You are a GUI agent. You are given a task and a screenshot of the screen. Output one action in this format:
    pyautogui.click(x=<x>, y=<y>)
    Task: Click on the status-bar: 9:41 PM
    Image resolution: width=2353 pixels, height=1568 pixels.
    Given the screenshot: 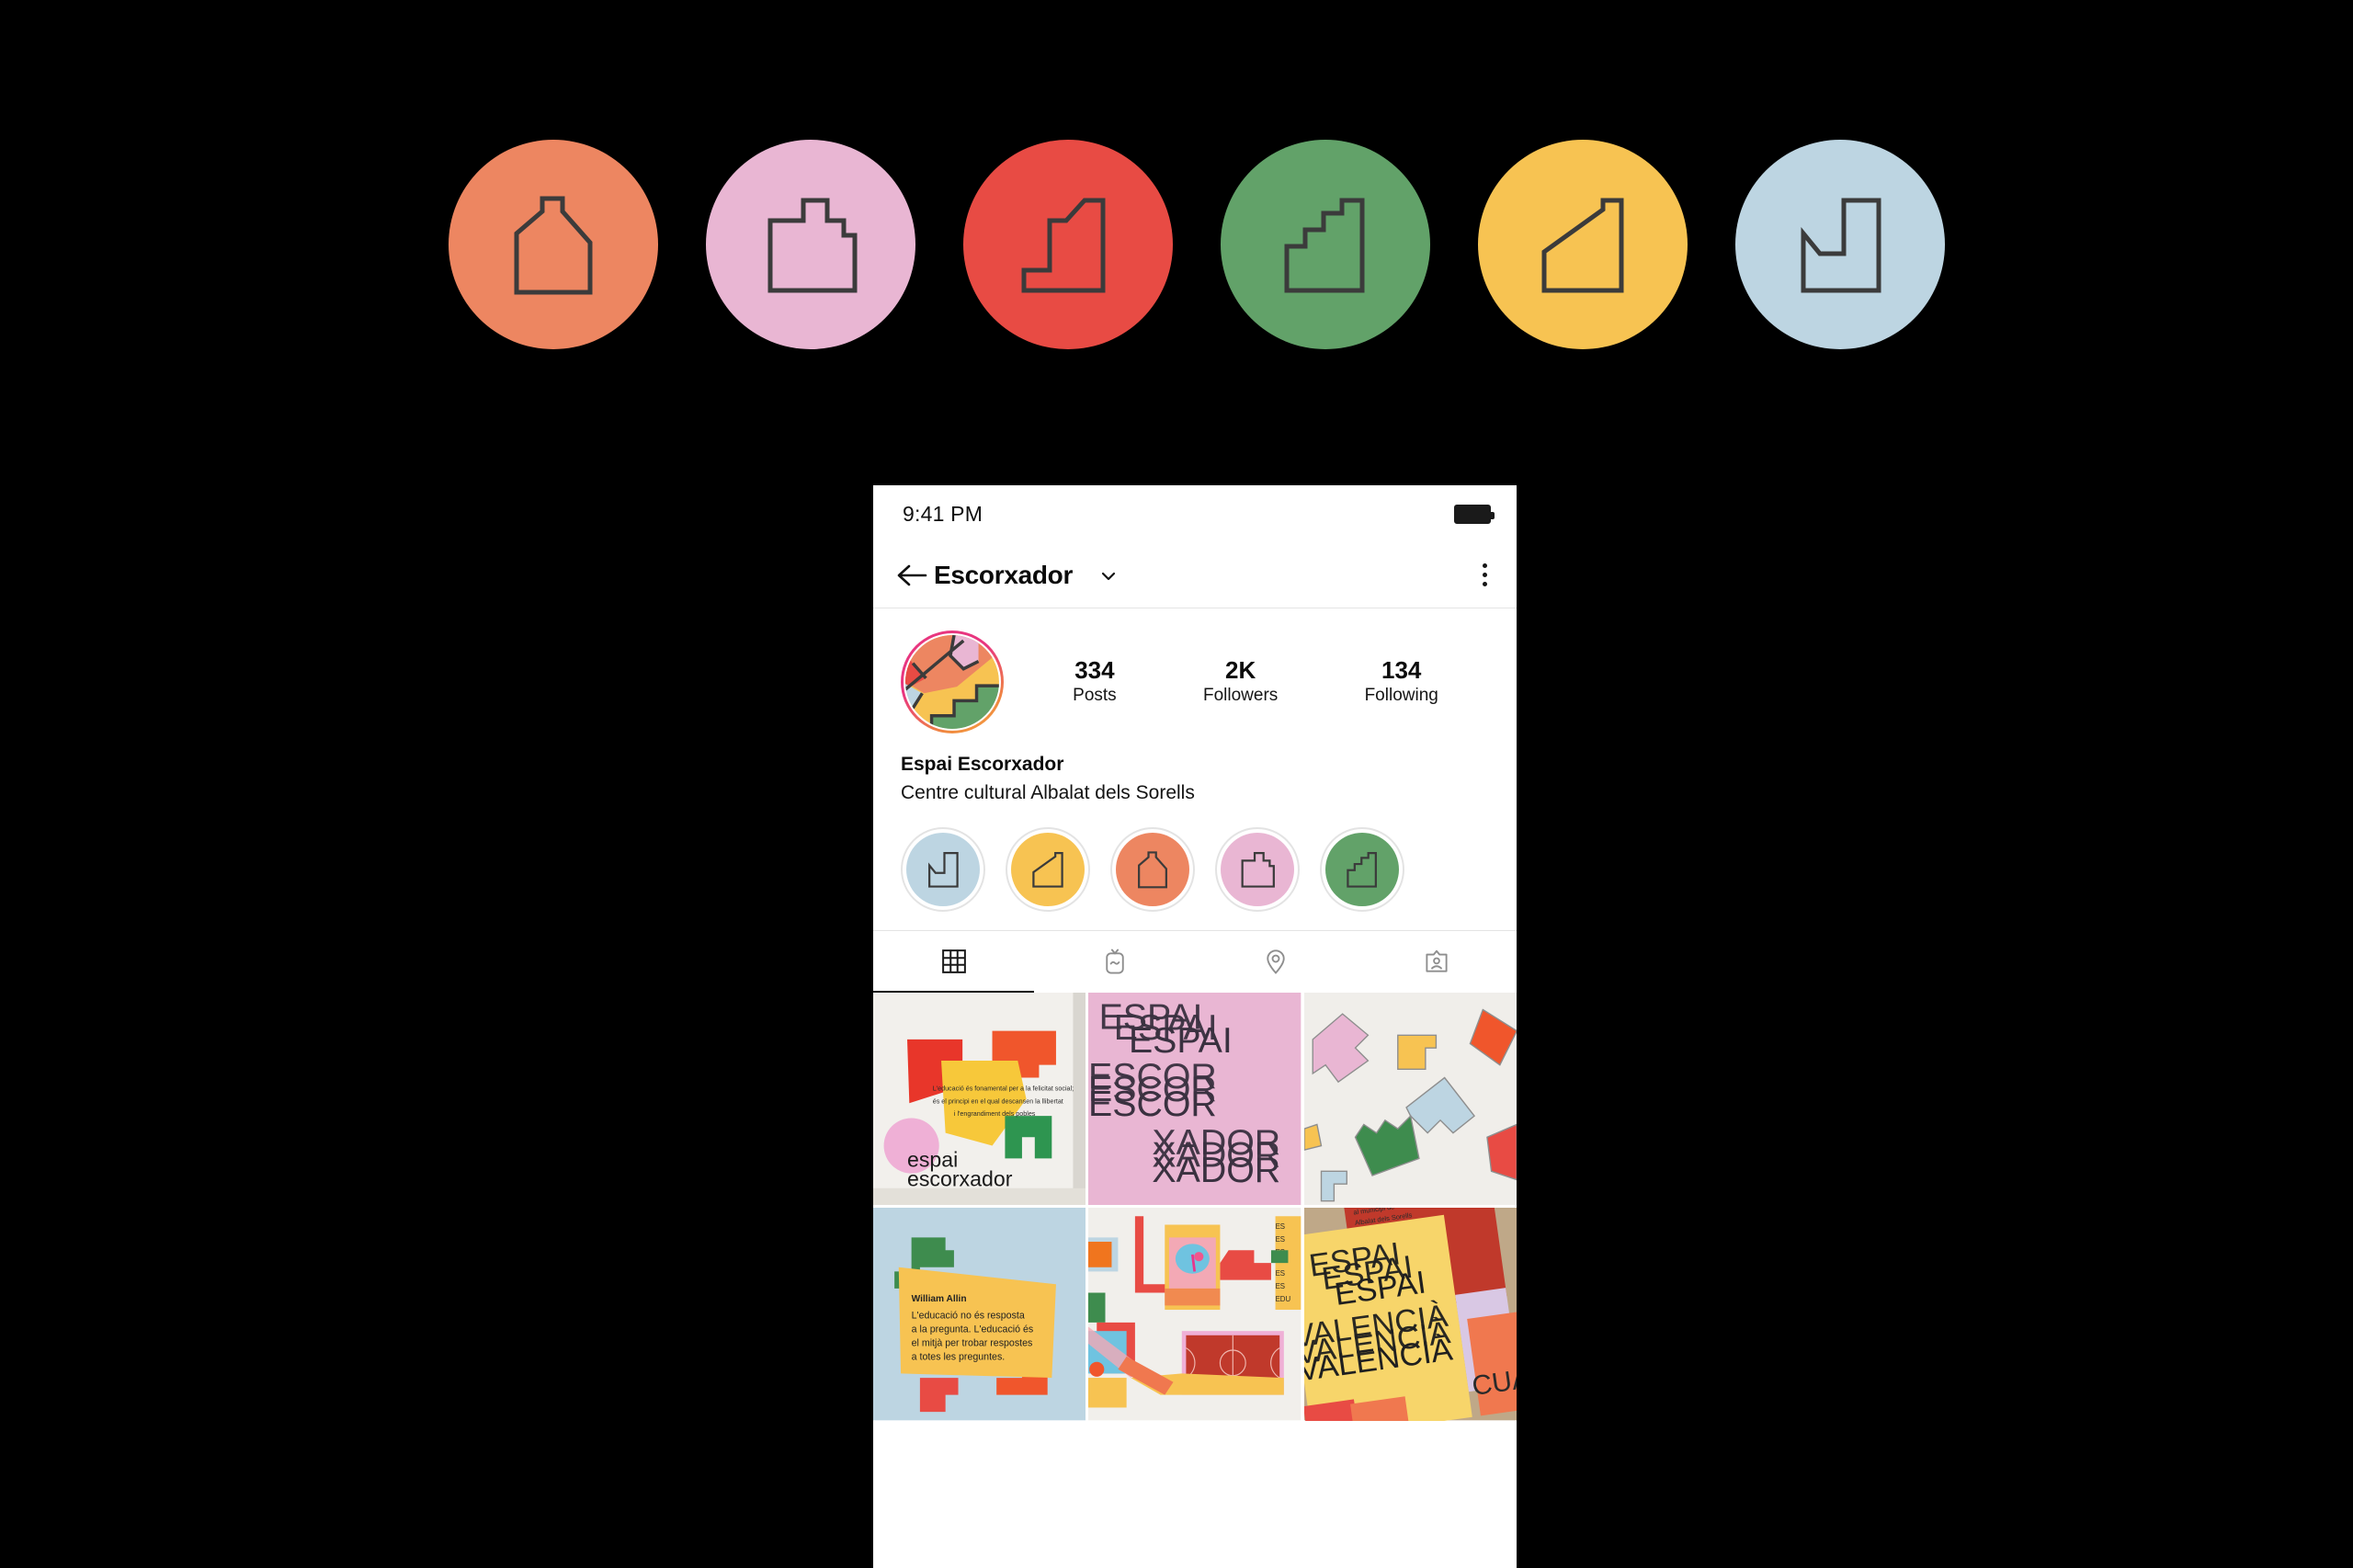 What is the action you would take?
    pyautogui.click(x=1195, y=513)
    